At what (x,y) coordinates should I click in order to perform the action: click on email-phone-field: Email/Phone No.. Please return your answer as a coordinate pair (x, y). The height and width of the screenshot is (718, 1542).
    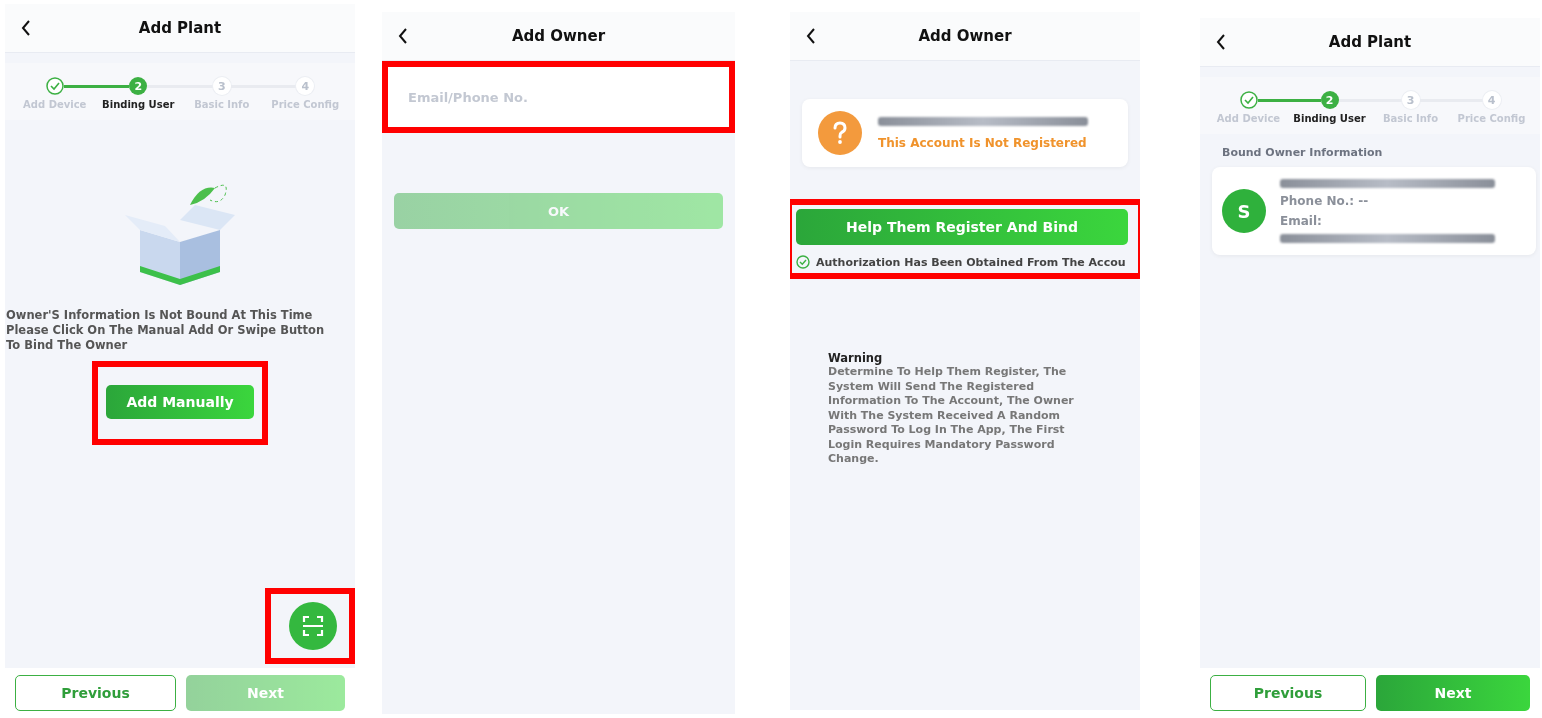
    Looking at the image, I should click on (558, 97).